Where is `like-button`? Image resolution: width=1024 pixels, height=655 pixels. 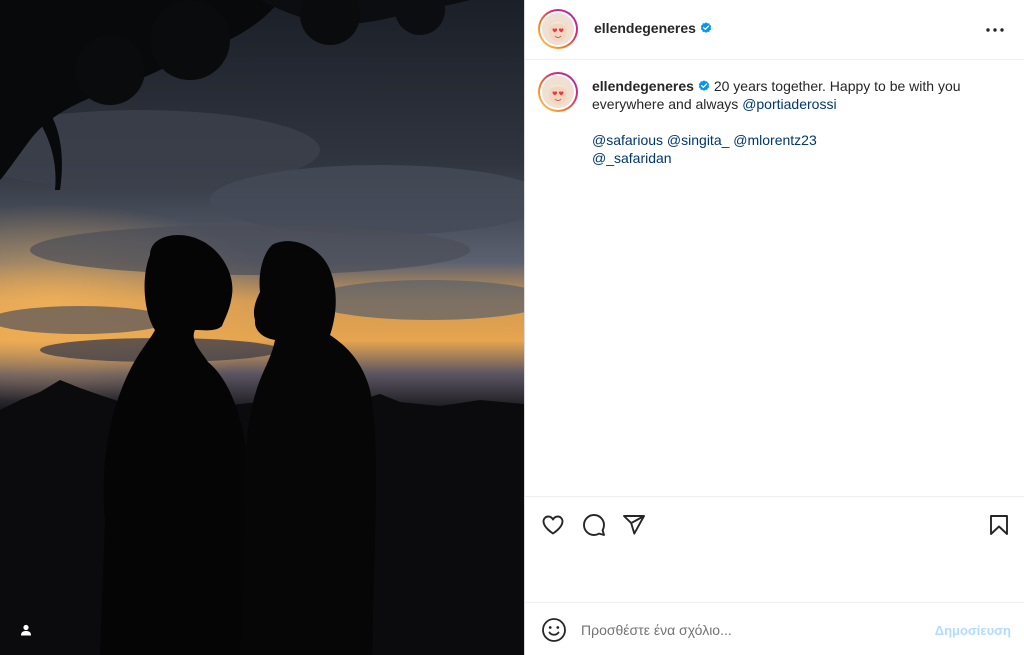
like-button is located at coordinates (553, 525).